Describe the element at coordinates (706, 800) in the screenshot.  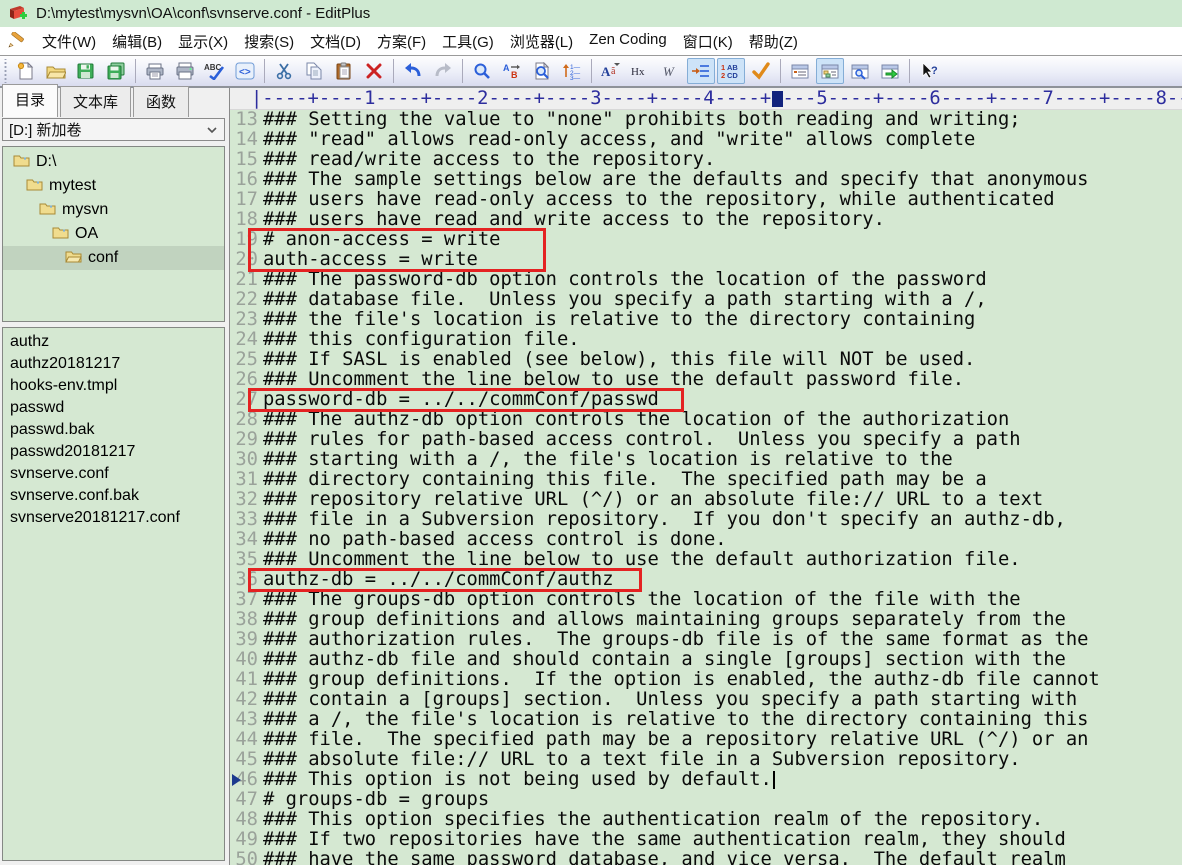
I see `code-line: 47 # groups-db = groups` at that location.